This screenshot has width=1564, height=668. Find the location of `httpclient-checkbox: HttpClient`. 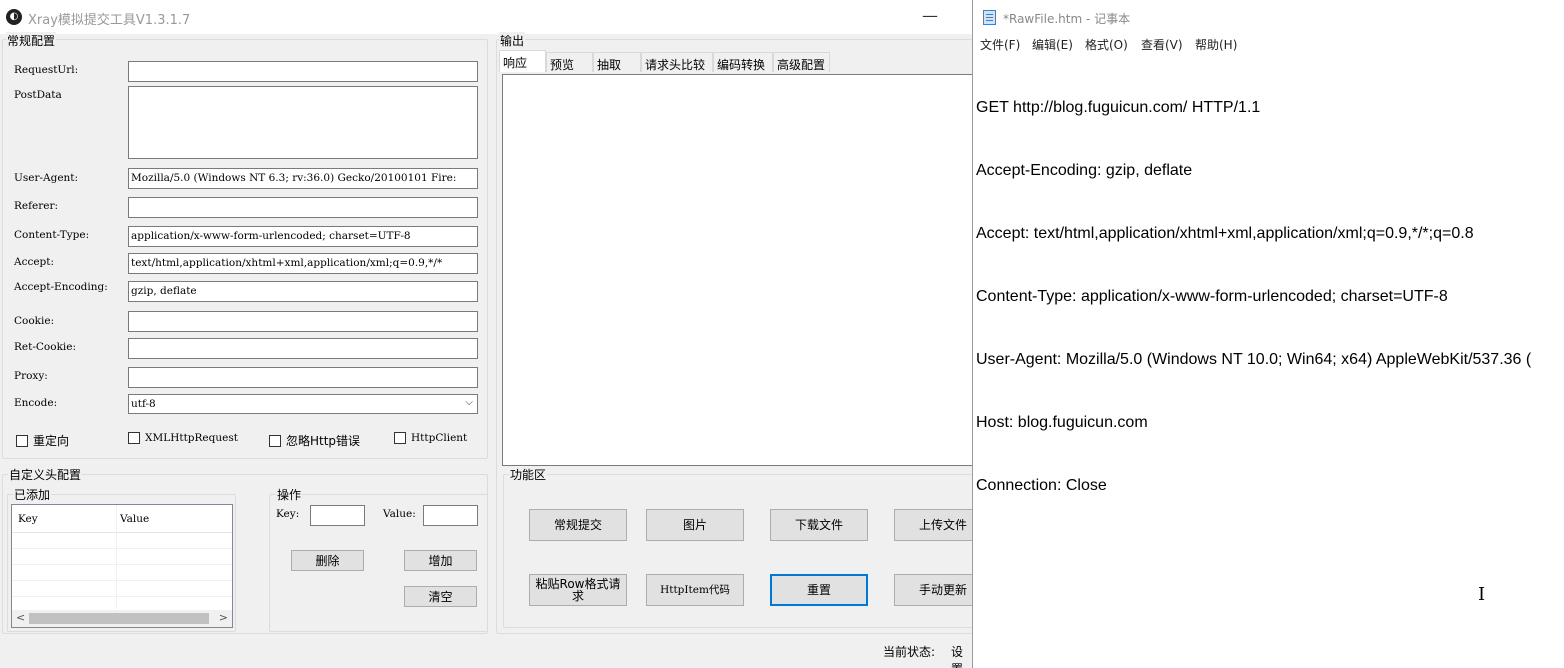

httpclient-checkbox: HttpClient is located at coordinates (430, 438).